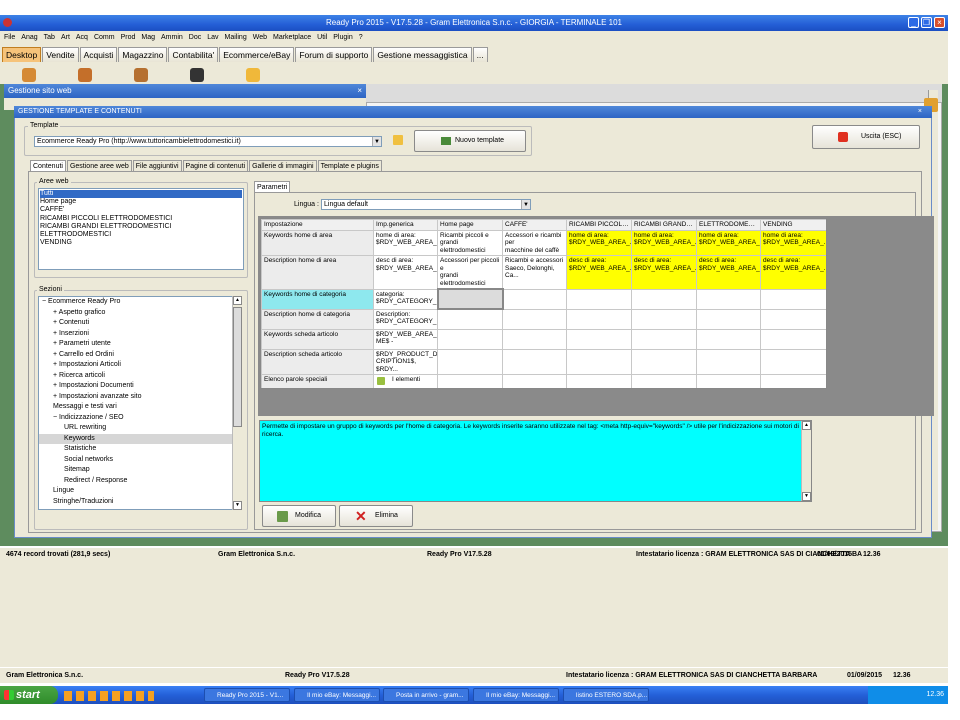 The height and width of the screenshot is (720, 960). I want to click on grid-header-cell: Imp.generica, so click(405, 225).